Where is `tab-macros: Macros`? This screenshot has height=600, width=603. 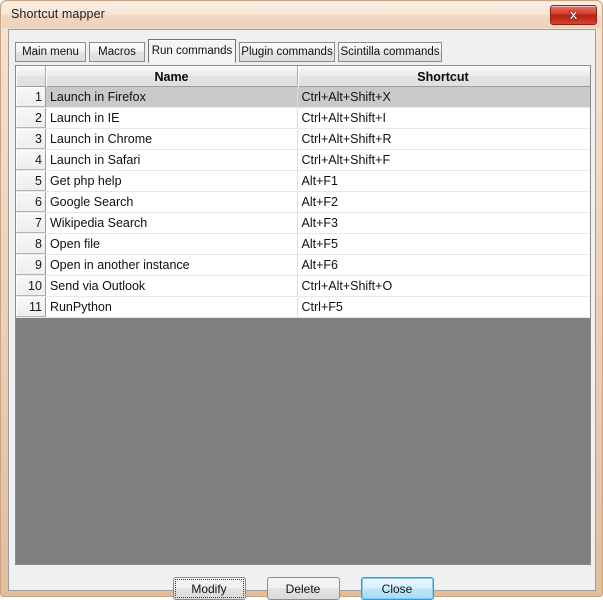
tab-macros: Macros is located at coordinates (117, 52).